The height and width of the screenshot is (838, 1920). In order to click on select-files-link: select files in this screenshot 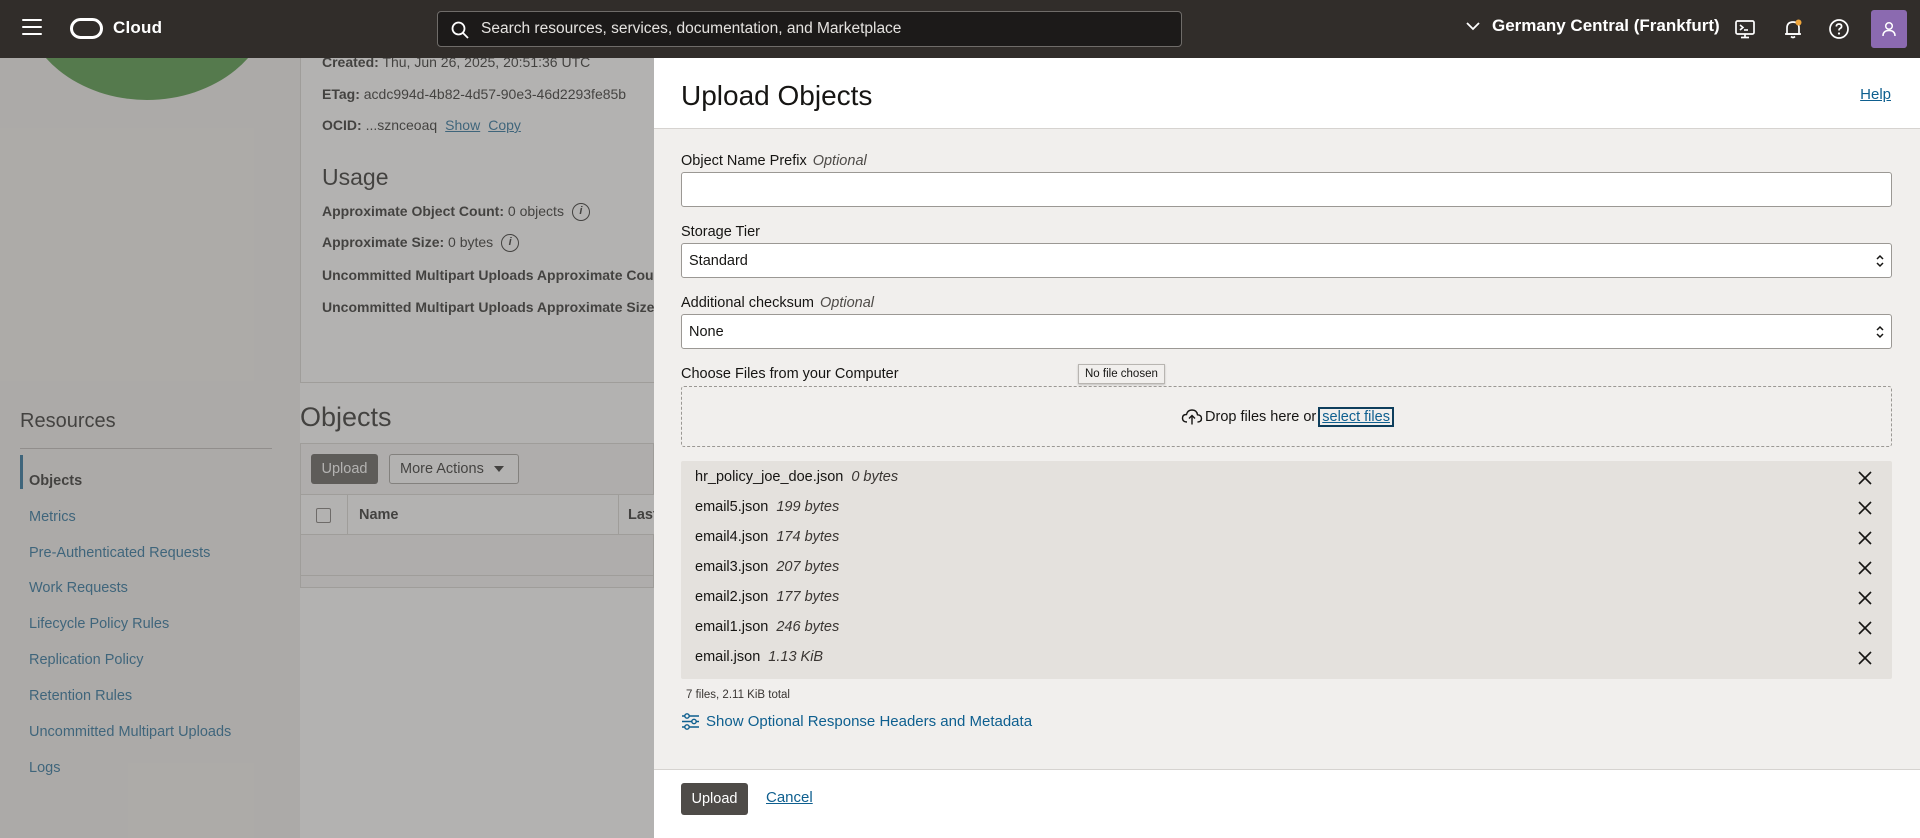, I will do `click(1356, 416)`.